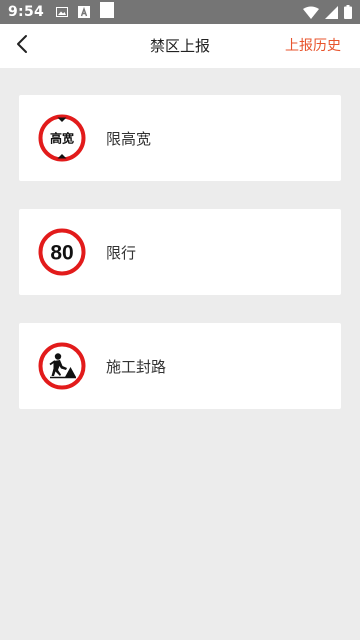 The width and height of the screenshot is (360, 640). What do you see at coordinates (107, 12) in the screenshot?
I see `blank-notification-icon` at bounding box center [107, 12].